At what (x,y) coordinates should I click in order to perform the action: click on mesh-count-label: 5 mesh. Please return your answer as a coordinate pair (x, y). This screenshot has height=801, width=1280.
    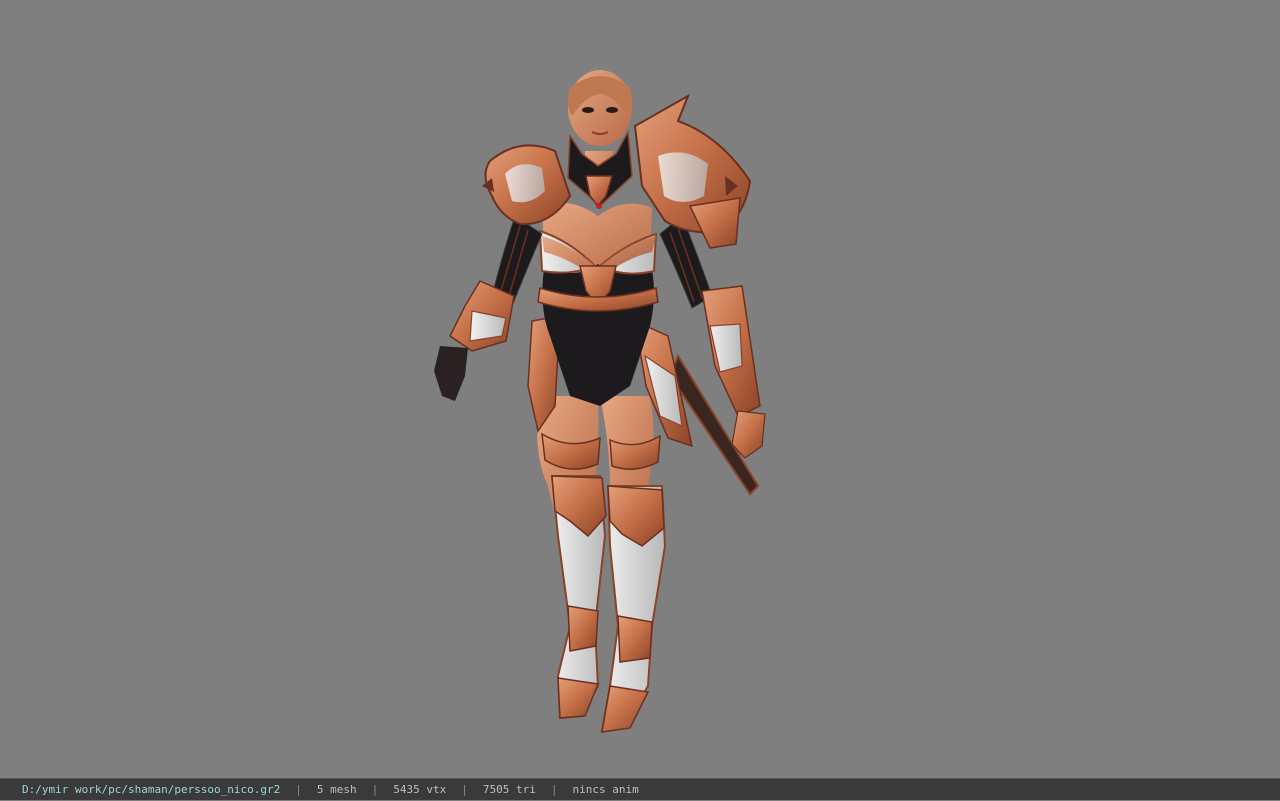
    Looking at the image, I should click on (336, 789).